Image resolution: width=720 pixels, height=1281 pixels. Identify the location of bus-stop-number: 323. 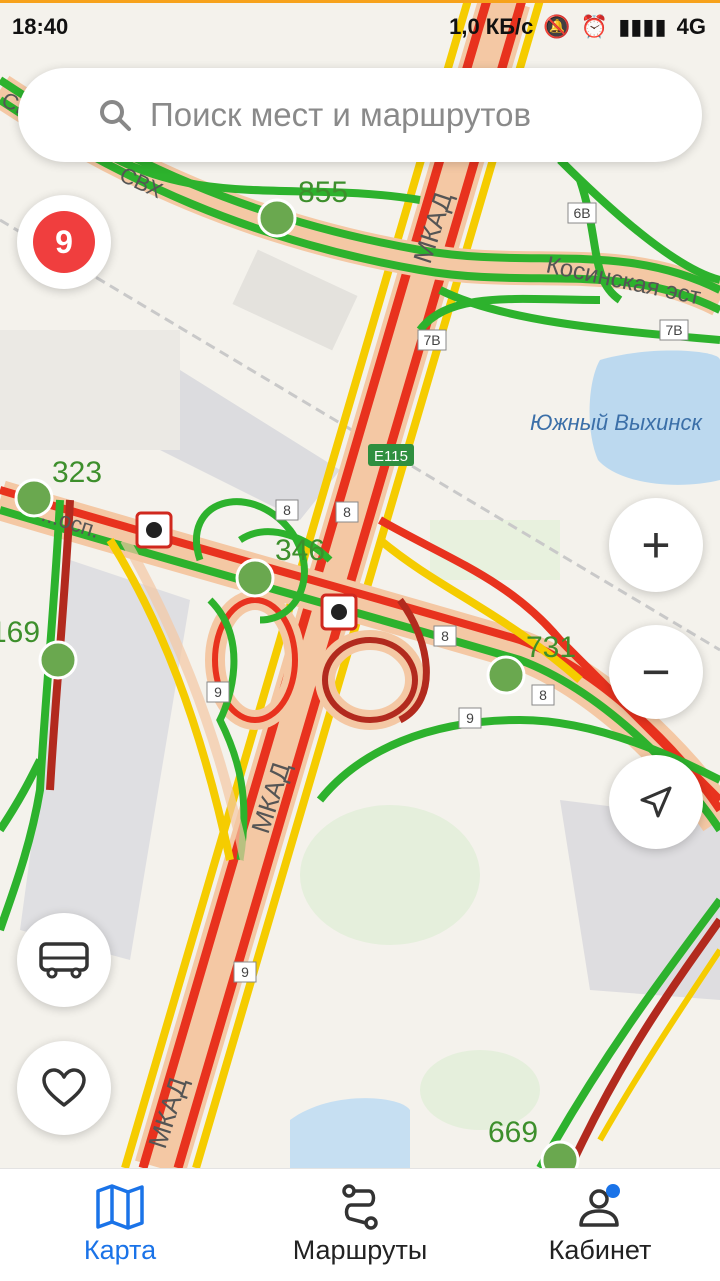
(77, 472).